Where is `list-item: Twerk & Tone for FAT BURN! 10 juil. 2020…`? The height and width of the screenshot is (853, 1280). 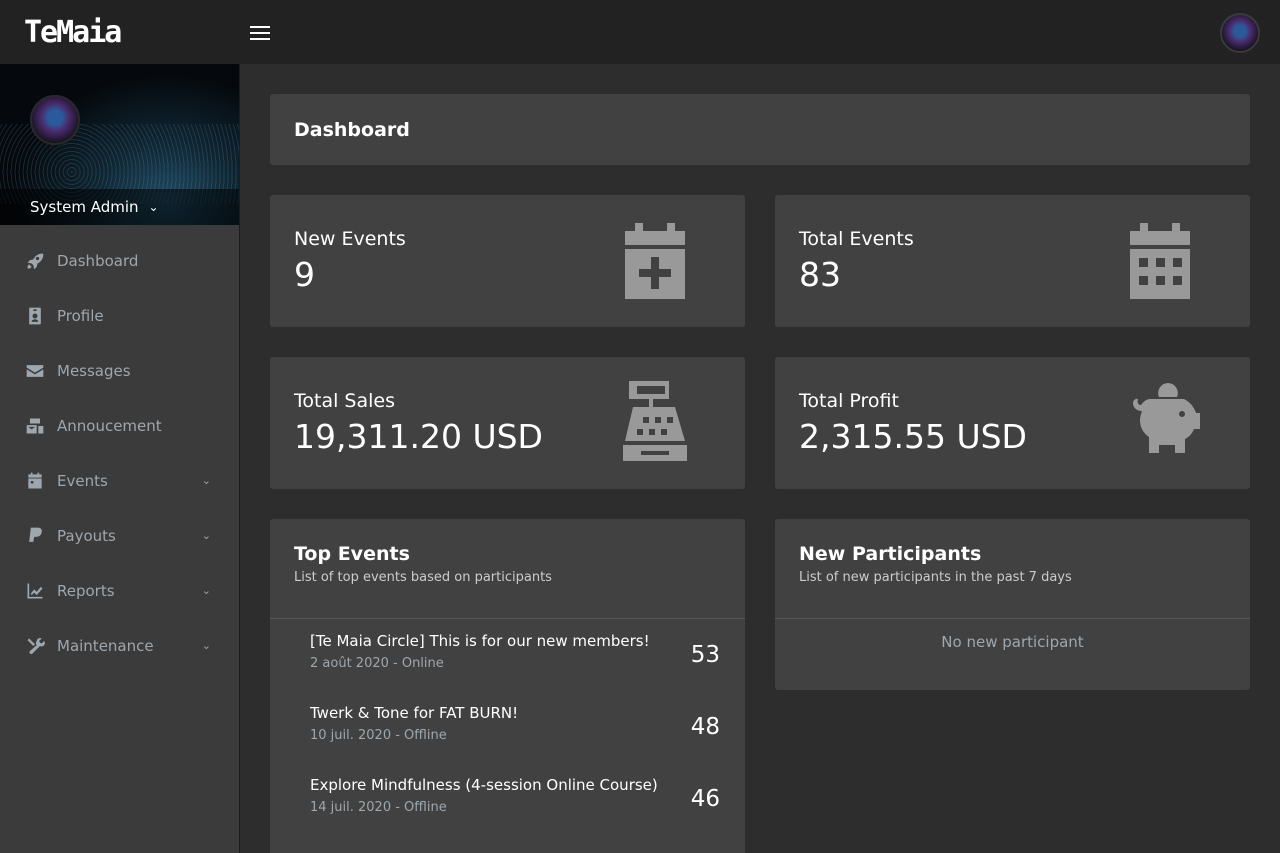
list-item: Twerk & Tone for FAT BURN! 10 juil. 2020… is located at coordinates (515, 732).